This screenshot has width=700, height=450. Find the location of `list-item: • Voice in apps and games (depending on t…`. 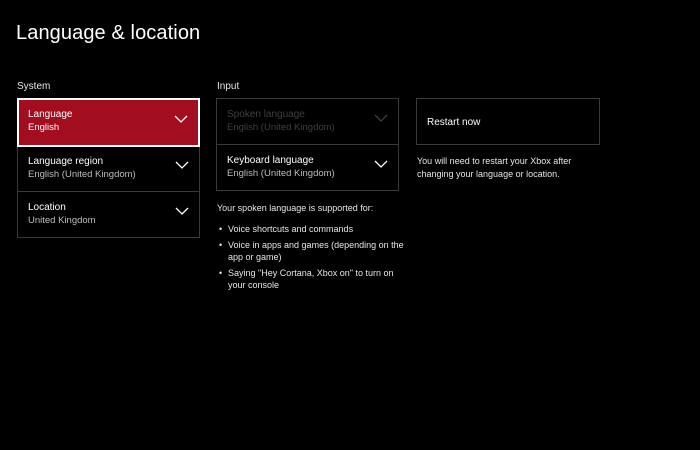

list-item: • Voice in apps and games (depending on t… is located at coordinates (311, 251).